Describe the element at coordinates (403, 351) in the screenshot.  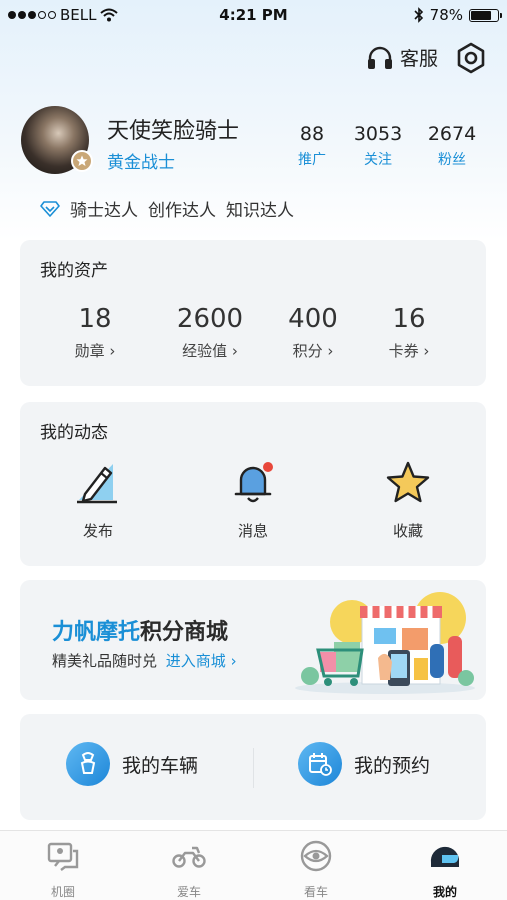
I see `asset-label: 卡券` at that location.